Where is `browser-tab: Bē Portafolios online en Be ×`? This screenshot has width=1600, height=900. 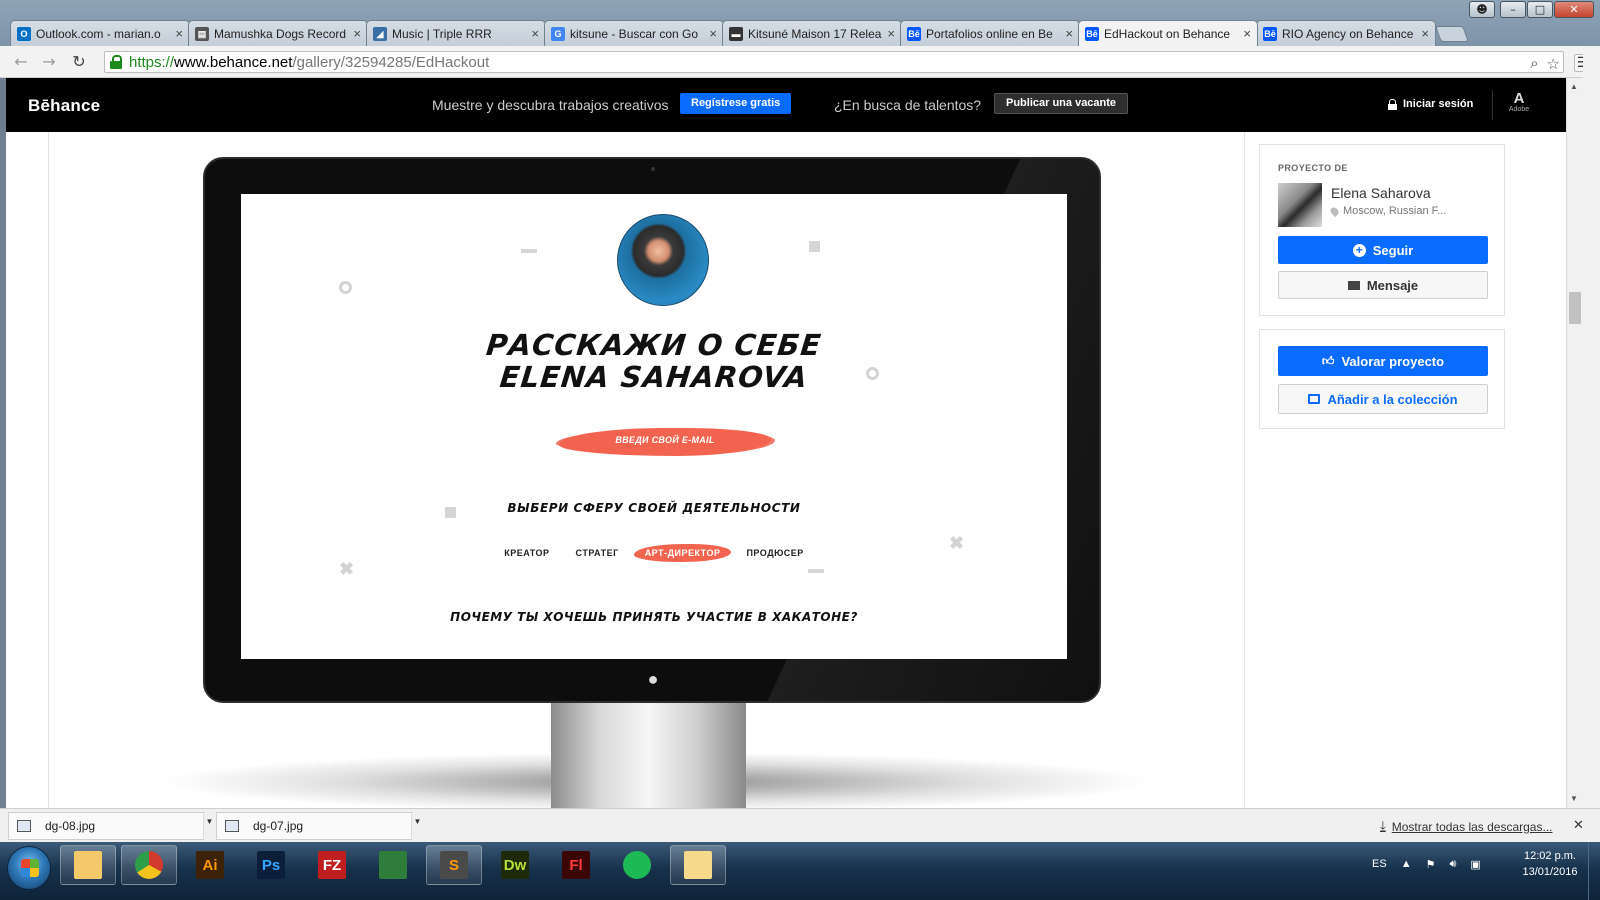
browser-tab: Bē Portafolios online en Be × is located at coordinates (990, 33).